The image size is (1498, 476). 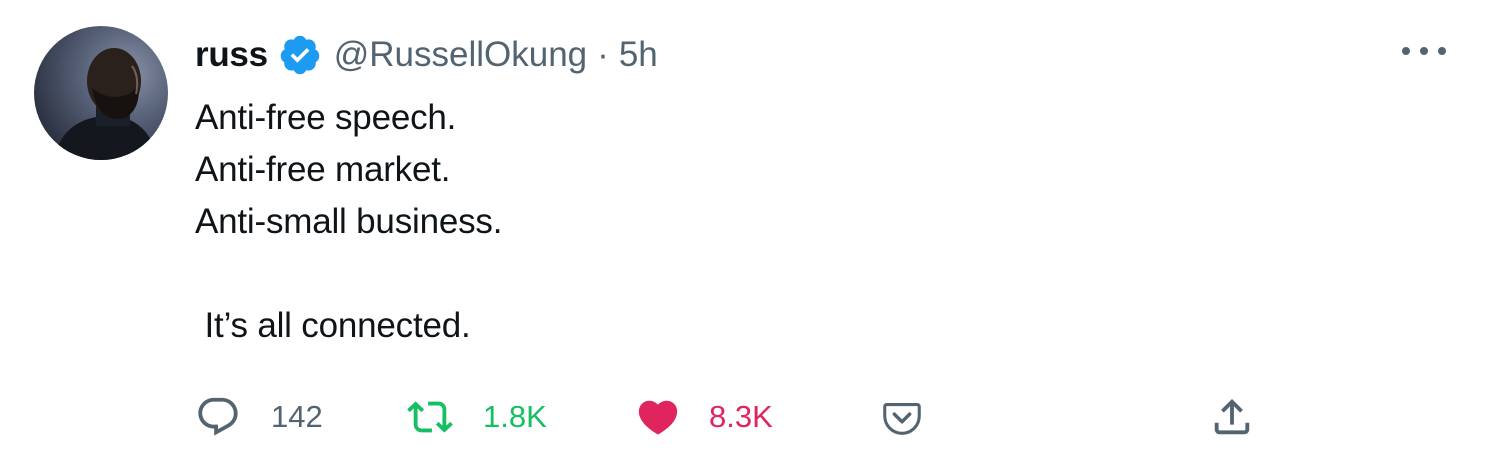 I want to click on retweet-button: 1.8K, so click(x=477, y=417).